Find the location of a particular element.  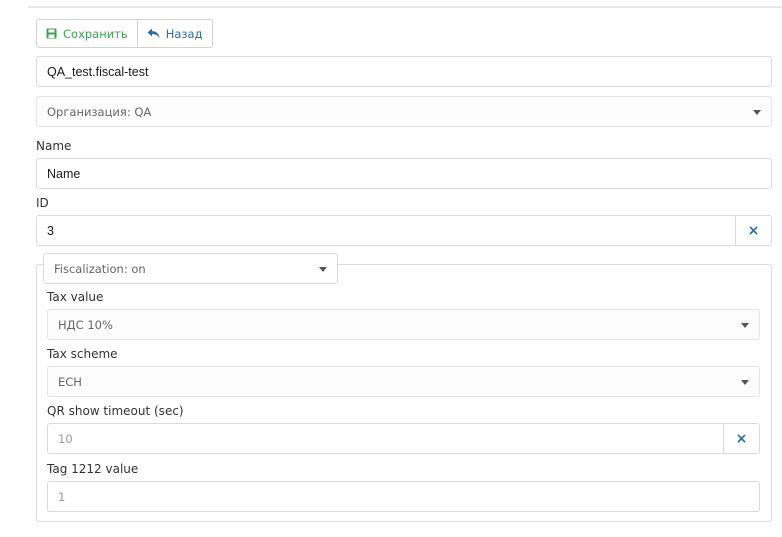

tax-scheme-label: Tax scheme is located at coordinates (82, 354).